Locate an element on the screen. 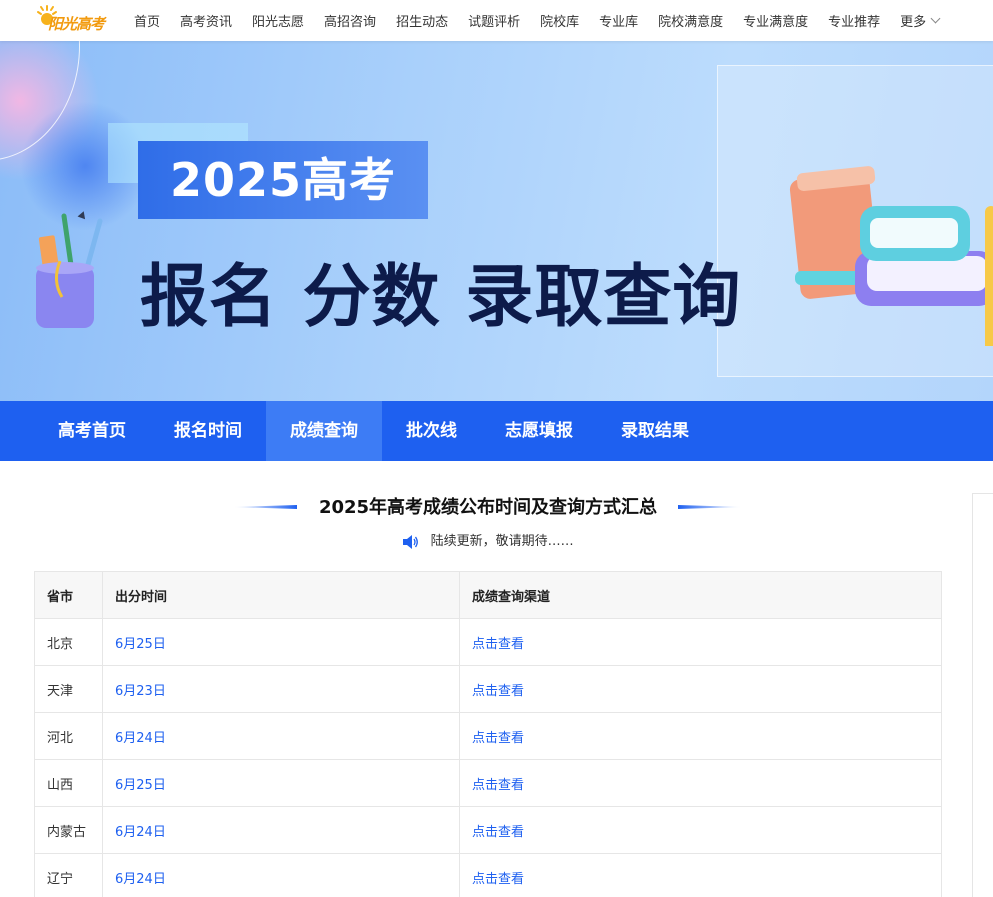 This screenshot has height=897, width=993. nav-item-news: 高考资讯 is located at coordinates (206, 20).